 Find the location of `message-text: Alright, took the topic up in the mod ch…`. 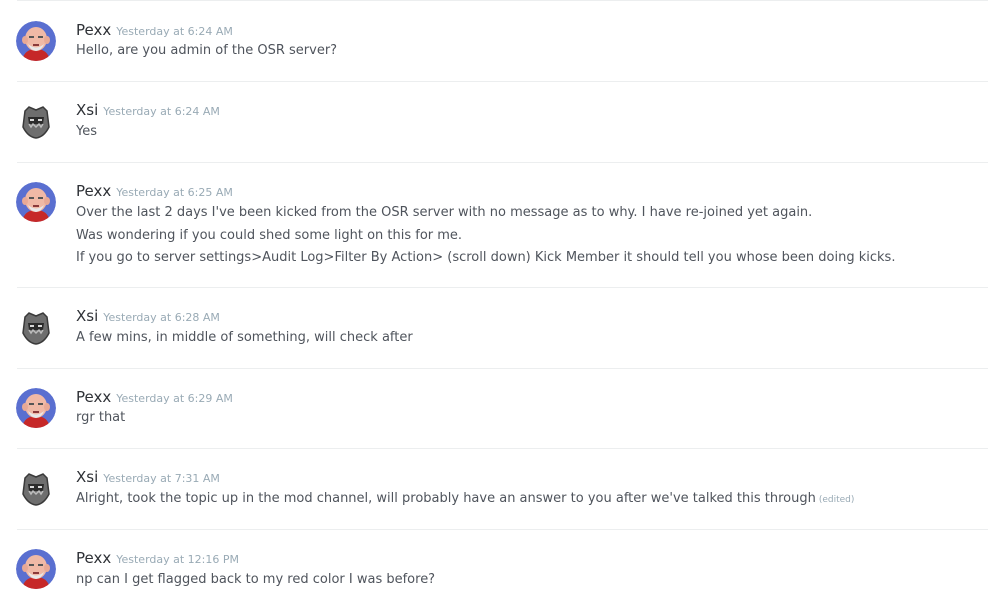

message-text: Alright, took the topic up in the mod ch… is located at coordinates (465, 499).